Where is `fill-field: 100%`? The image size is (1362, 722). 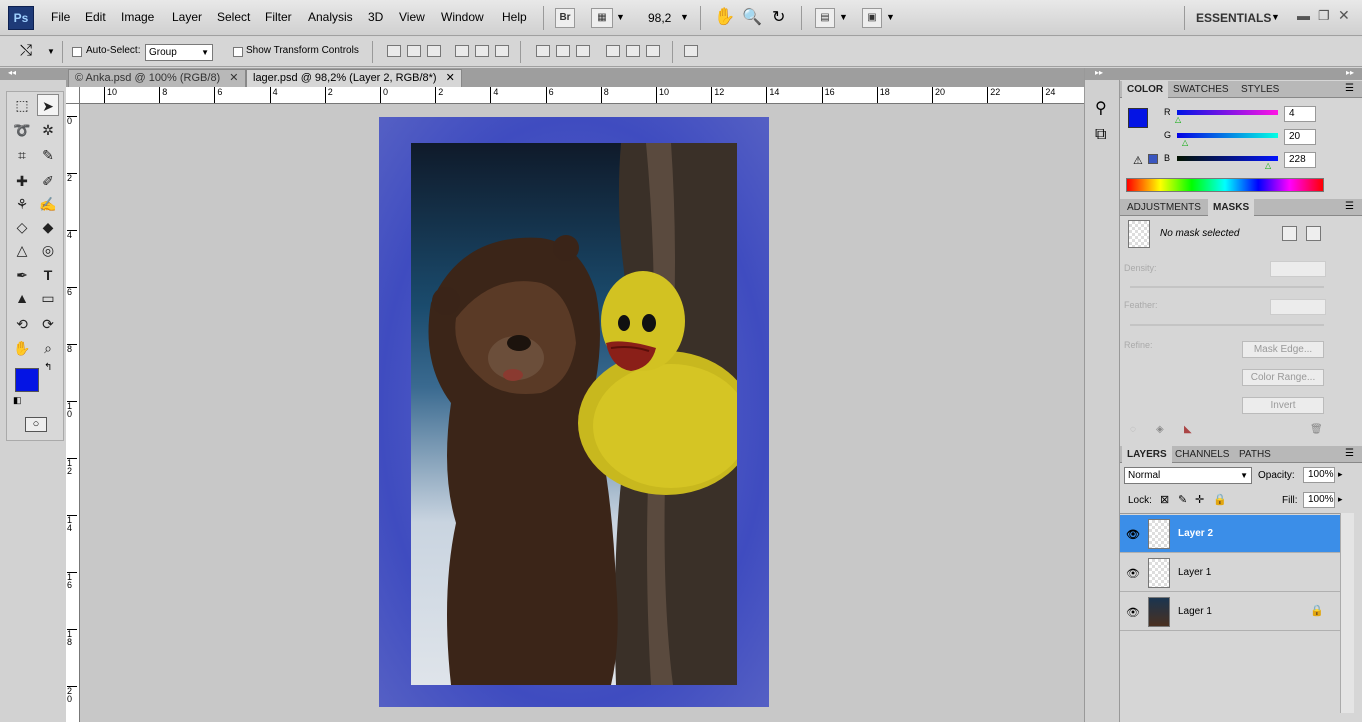 fill-field: 100% is located at coordinates (1319, 500).